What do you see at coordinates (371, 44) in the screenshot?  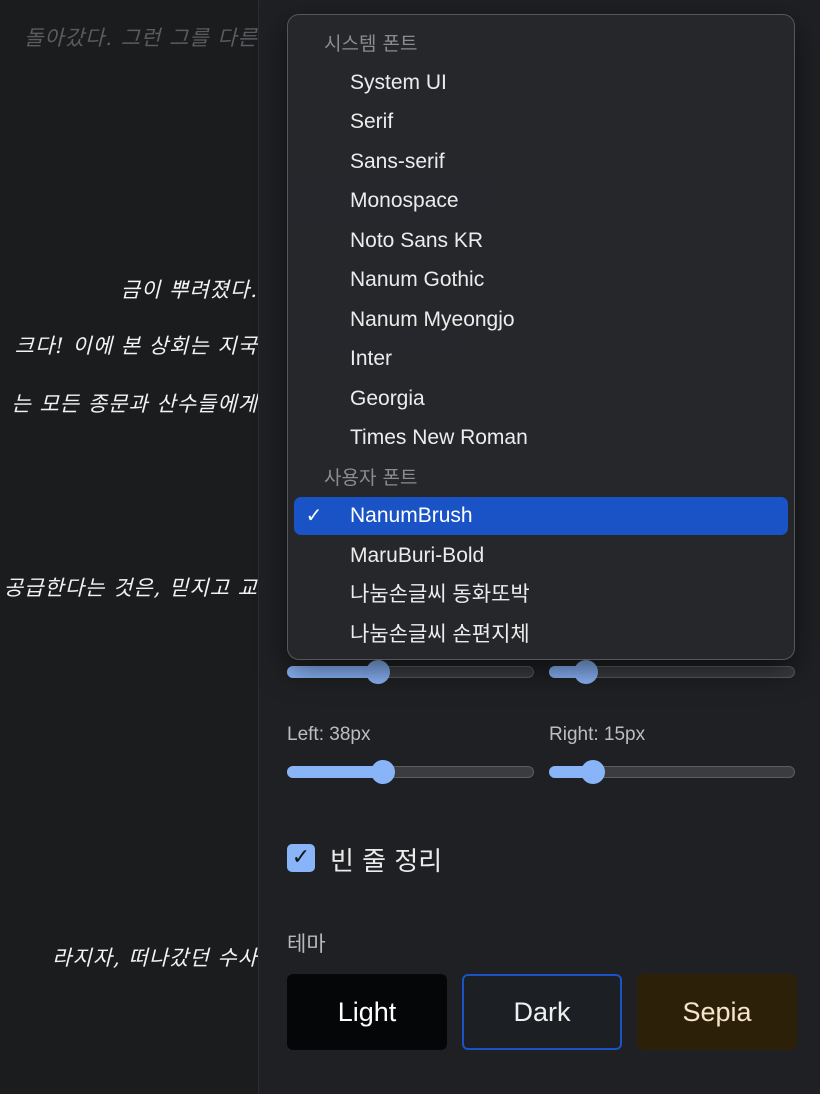 I see `system-fonts-group-header: 시스템 폰트` at bounding box center [371, 44].